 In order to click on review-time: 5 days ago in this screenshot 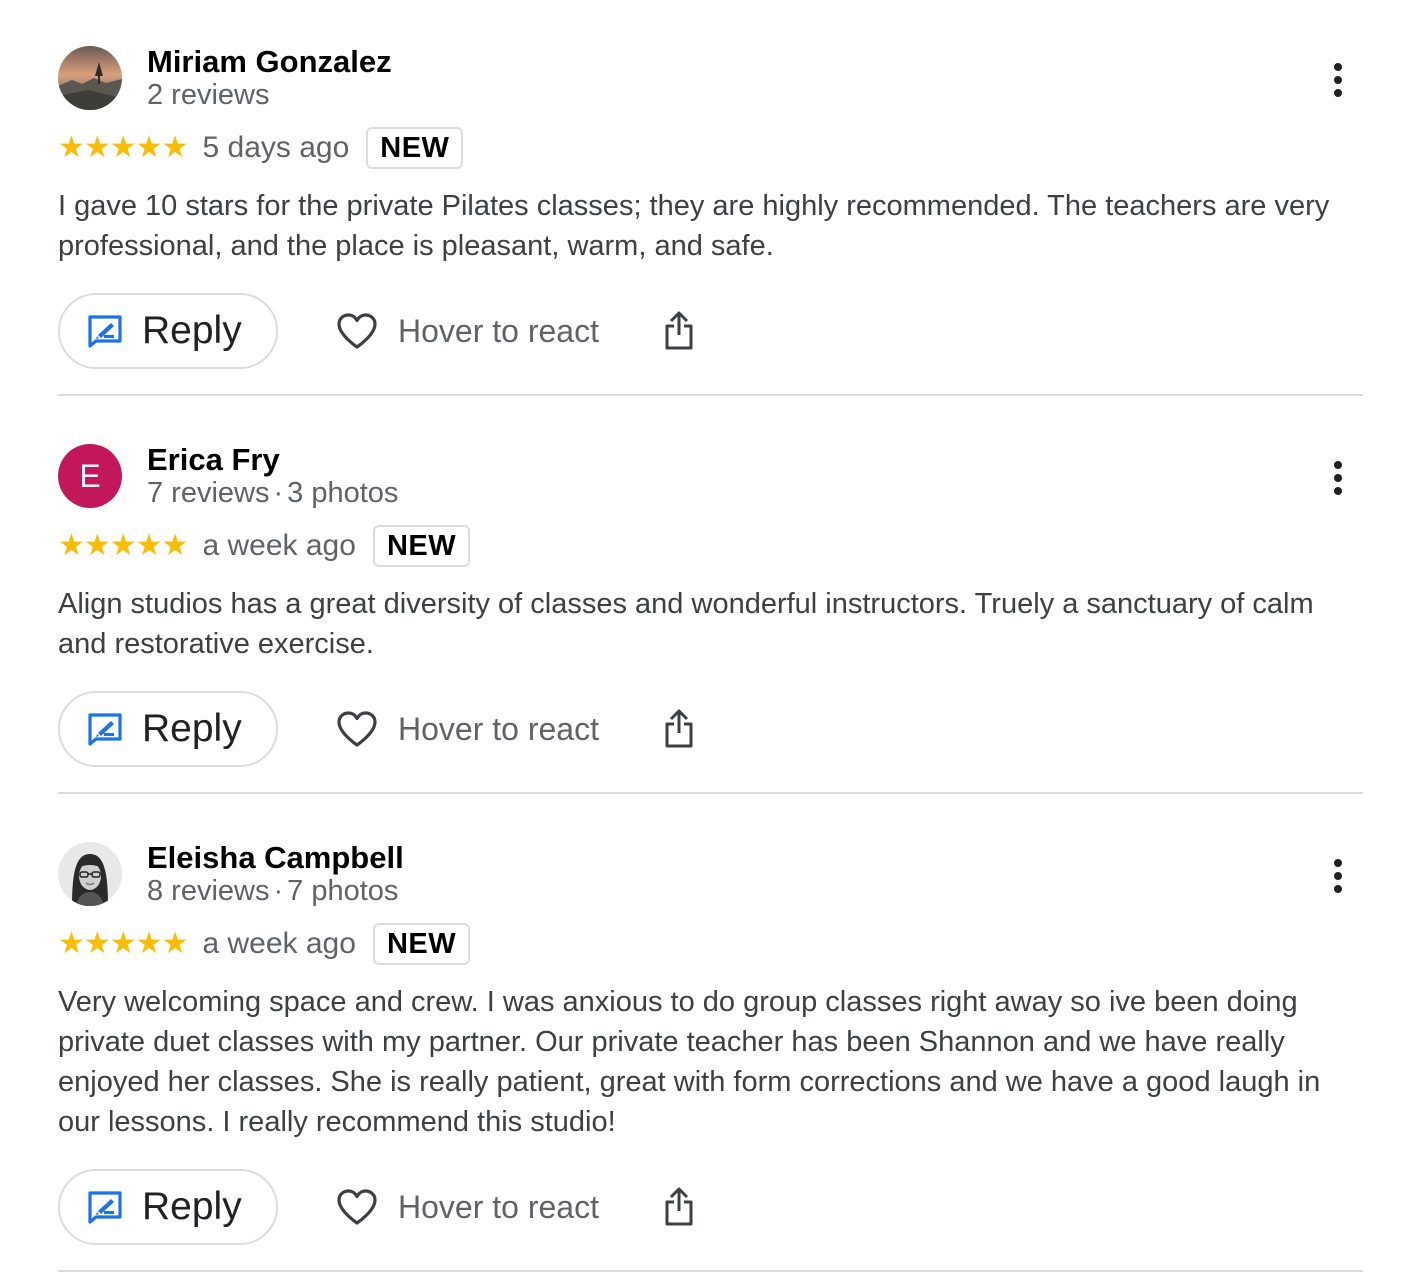, I will do `click(276, 147)`.